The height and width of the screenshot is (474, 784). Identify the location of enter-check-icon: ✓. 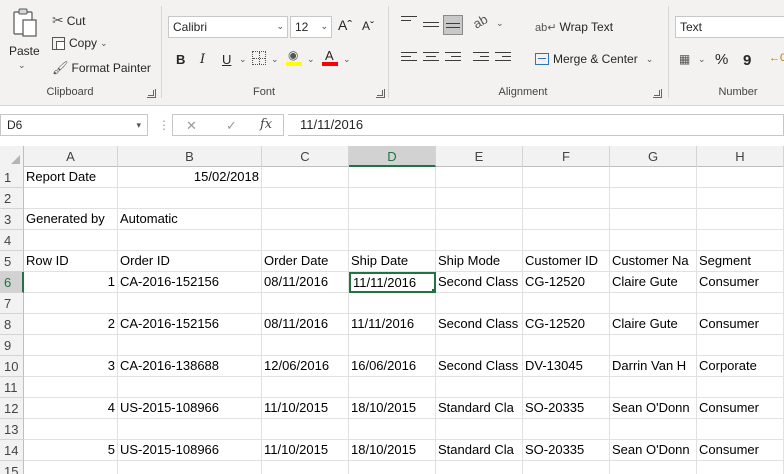
(231, 126).